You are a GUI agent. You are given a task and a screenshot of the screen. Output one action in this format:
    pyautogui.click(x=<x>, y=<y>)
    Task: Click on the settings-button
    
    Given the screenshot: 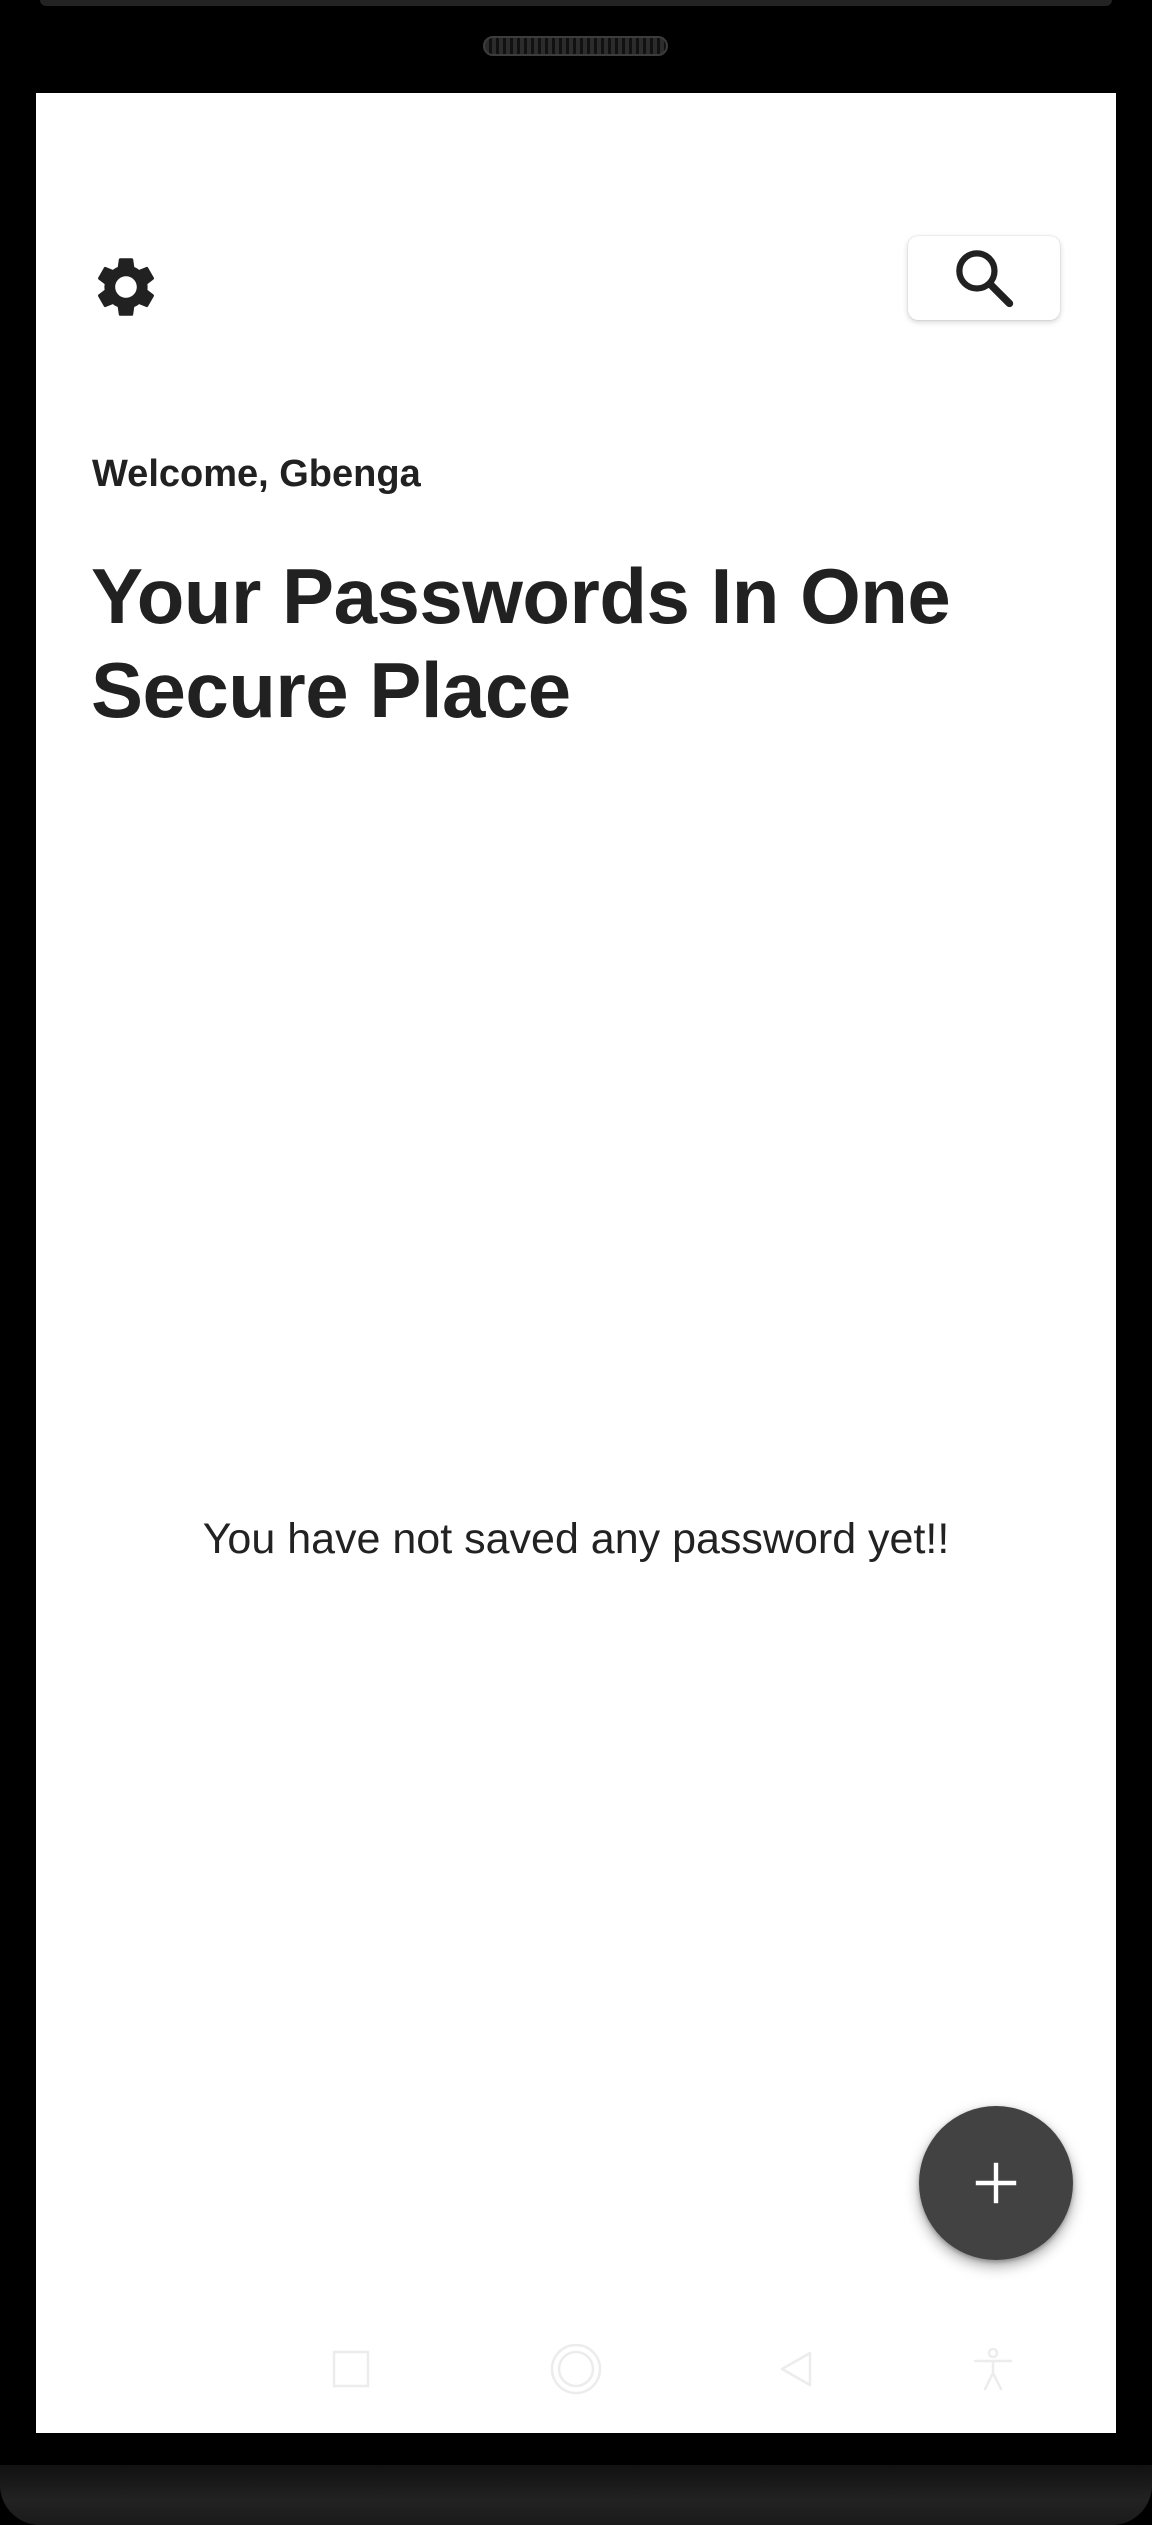 What is the action you would take?
    pyautogui.click(x=126, y=287)
    